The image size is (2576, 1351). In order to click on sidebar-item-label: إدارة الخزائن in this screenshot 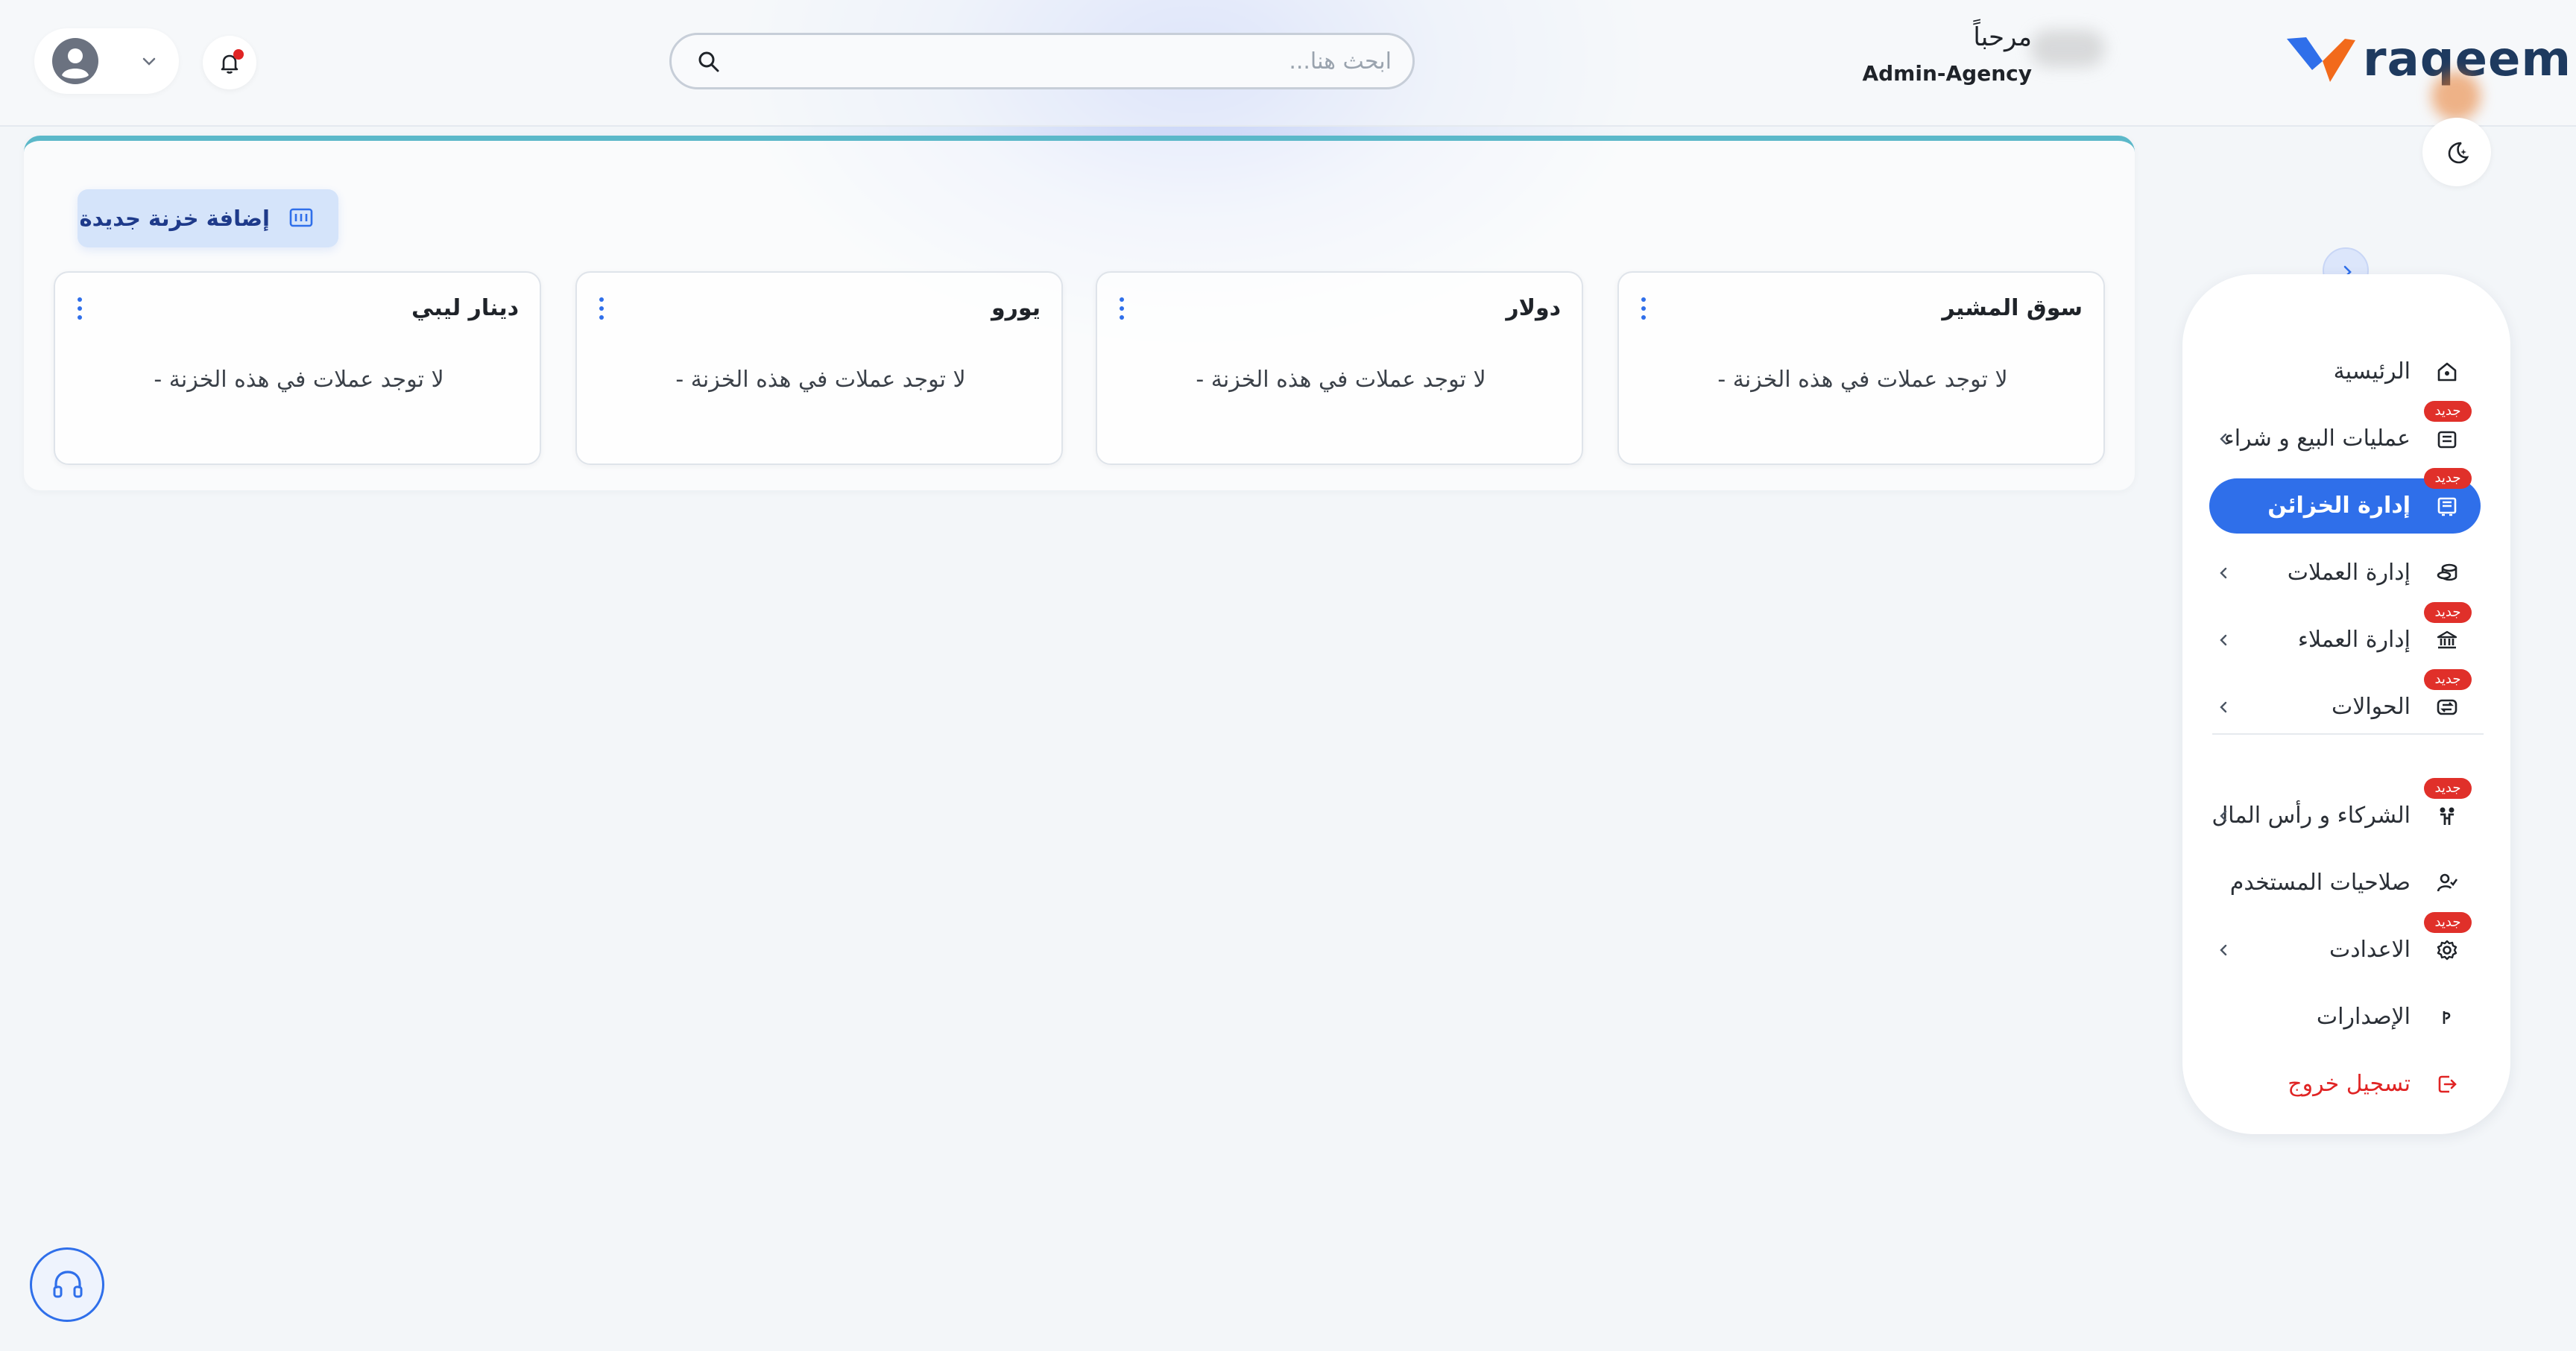, I will do `click(2339, 506)`.